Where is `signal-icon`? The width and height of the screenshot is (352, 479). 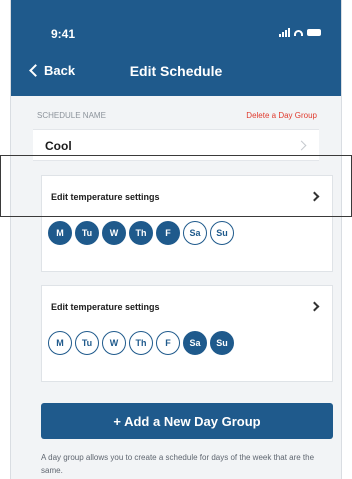 signal-icon is located at coordinates (284, 32).